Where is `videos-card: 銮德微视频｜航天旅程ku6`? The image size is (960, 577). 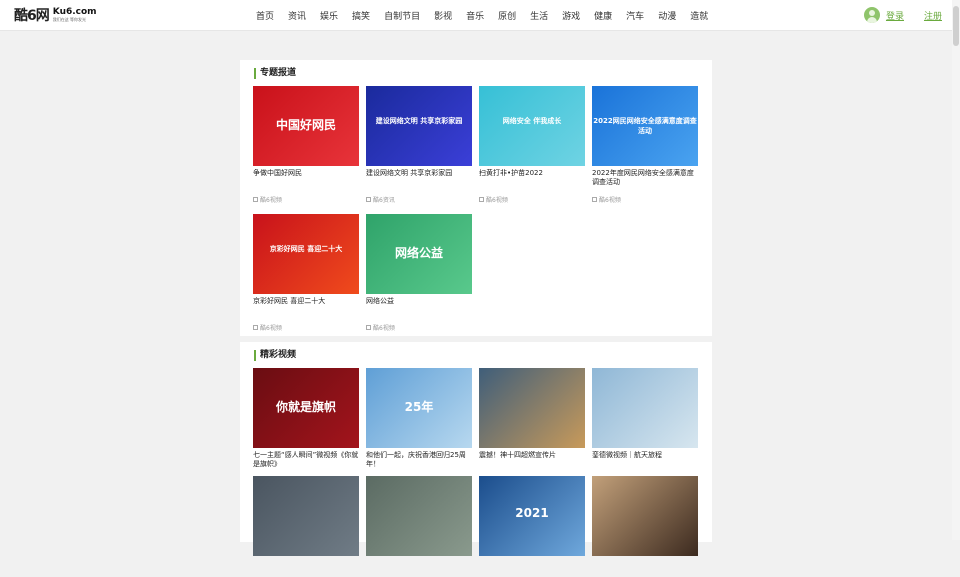
videos-card: 銮德微视频｜航天旅程ku6 is located at coordinates (645, 426).